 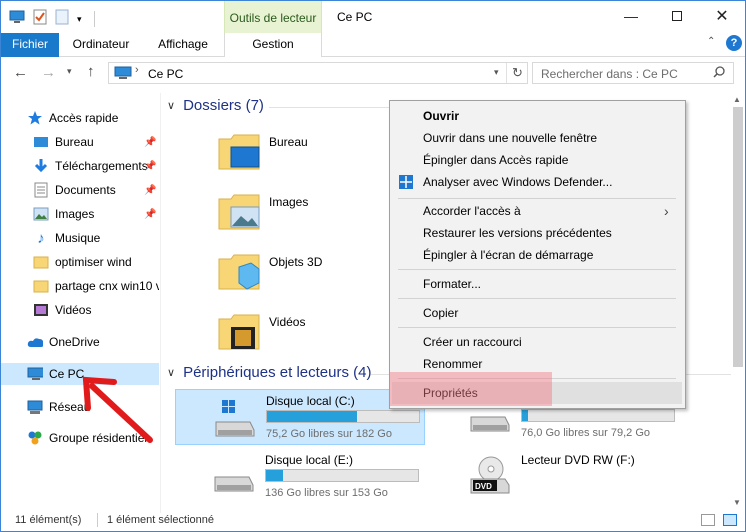 I want to click on nav-item-documents: Documents 📌, so click(x=80, y=190).